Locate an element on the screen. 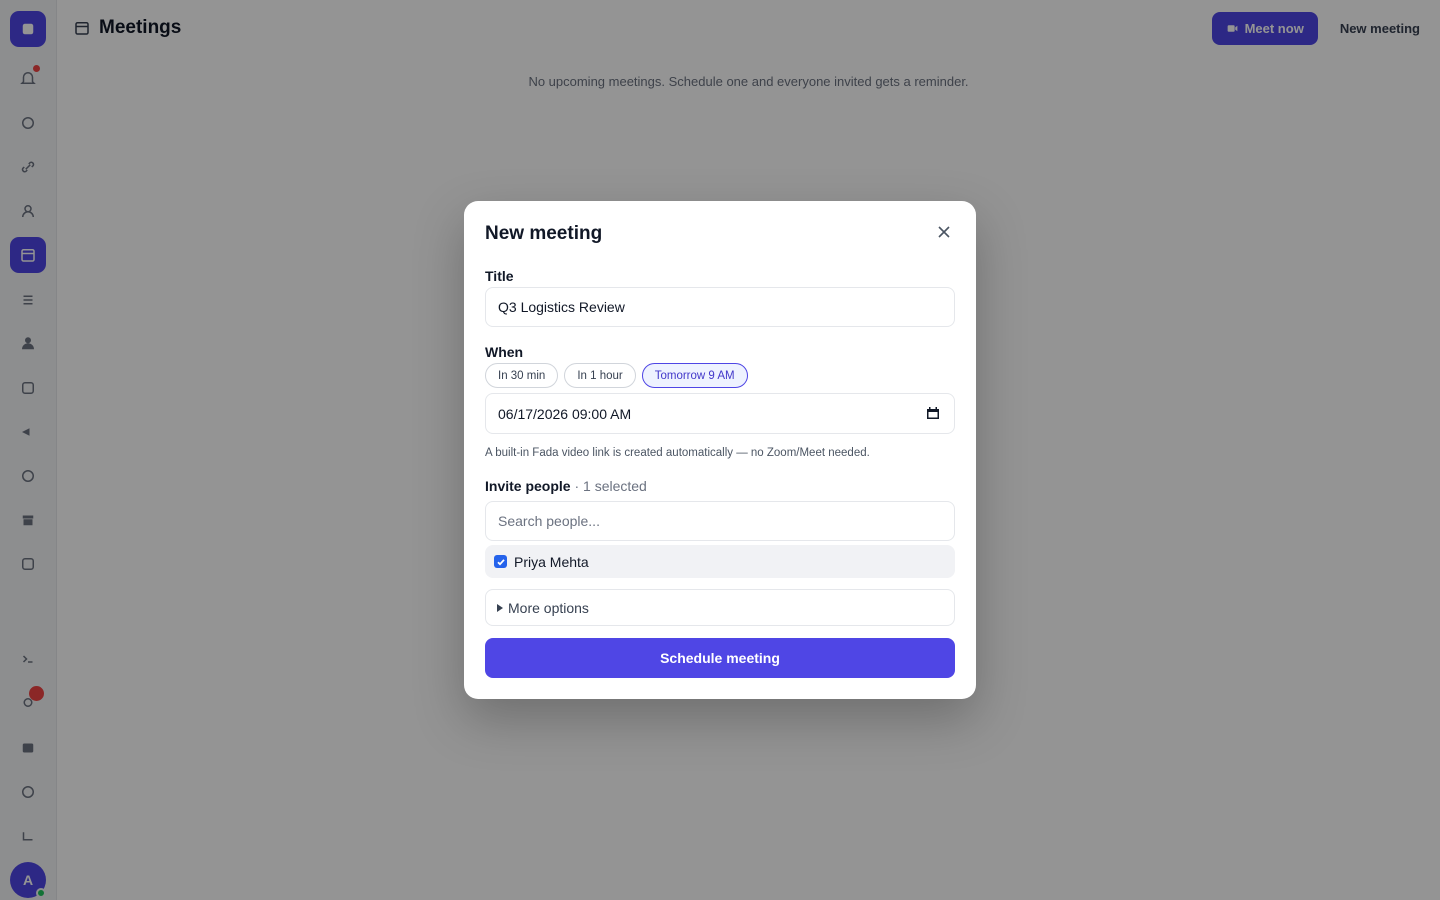 The image size is (1440, 900). person-name: Priya Mehta is located at coordinates (551, 561).